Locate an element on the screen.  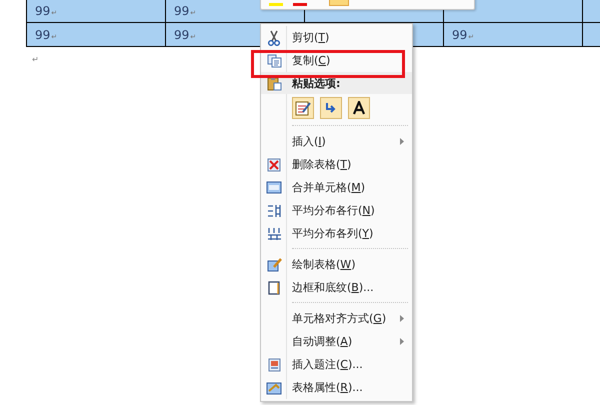
brush-format-icon is located at coordinates (303, 108).